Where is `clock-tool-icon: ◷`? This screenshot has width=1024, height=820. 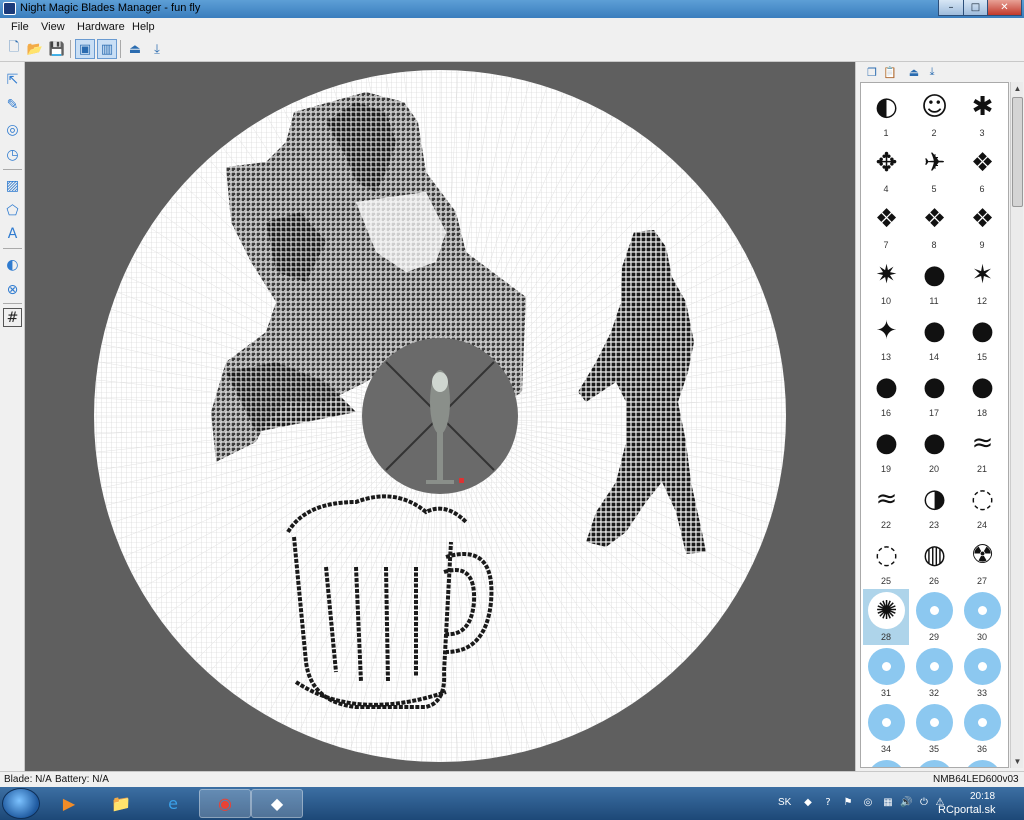 clock-tool-icon: ◷ is located at coordinates (12, 154).